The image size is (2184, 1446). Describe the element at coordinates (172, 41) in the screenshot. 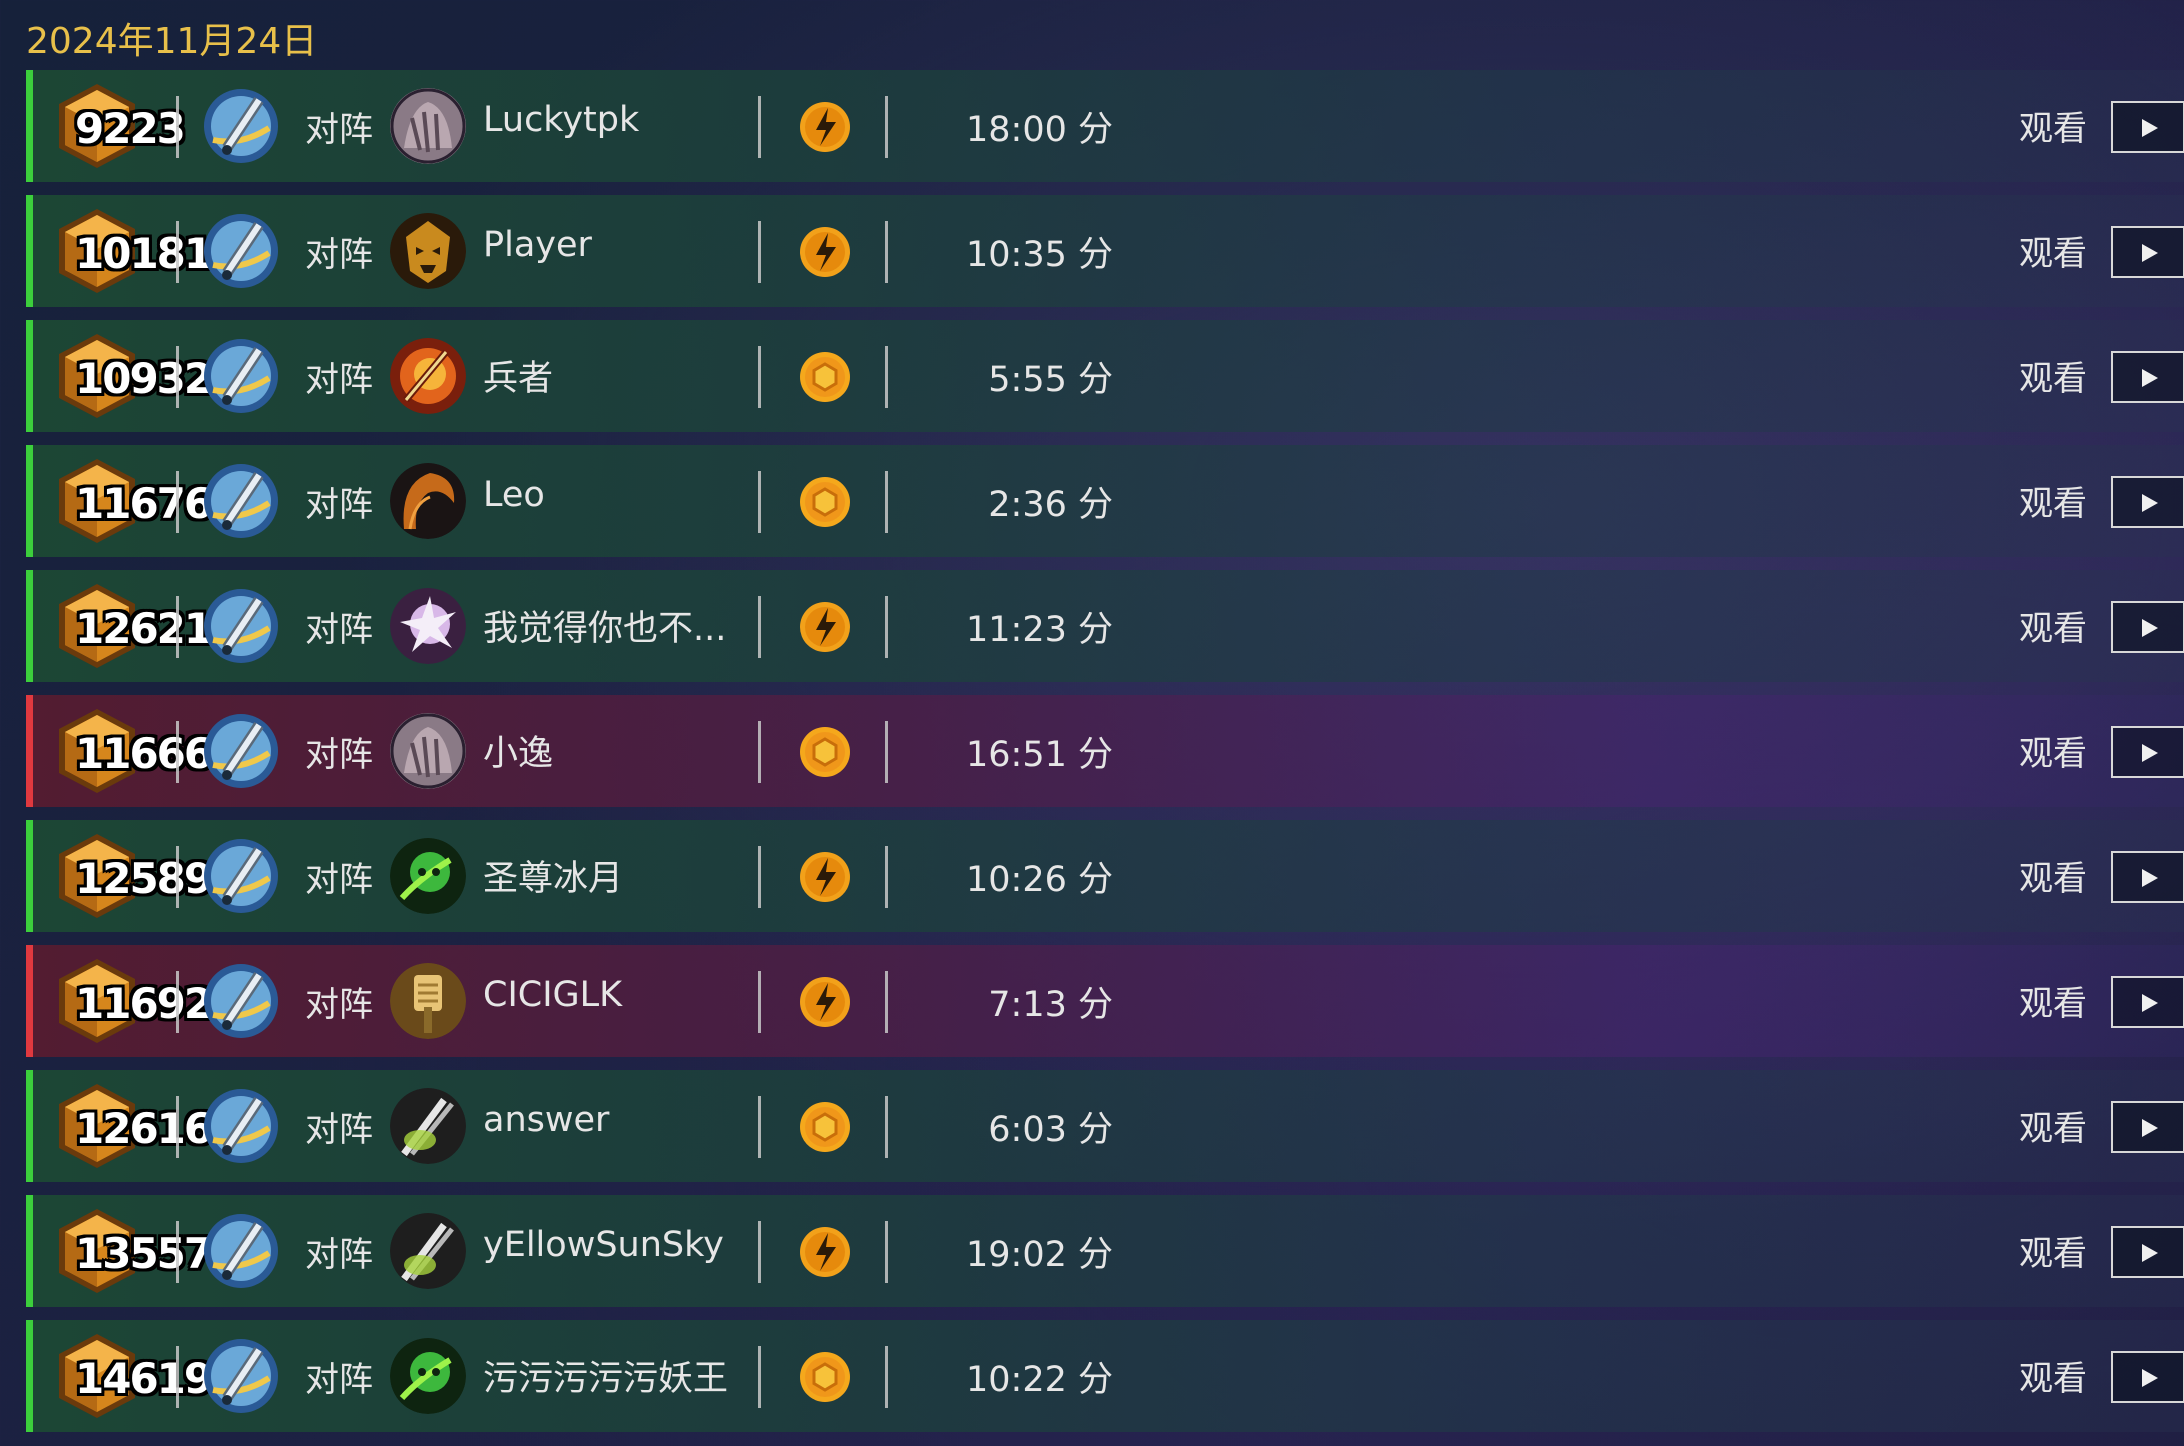

I see `match-date-heading: 2024年11月24日` at that location.